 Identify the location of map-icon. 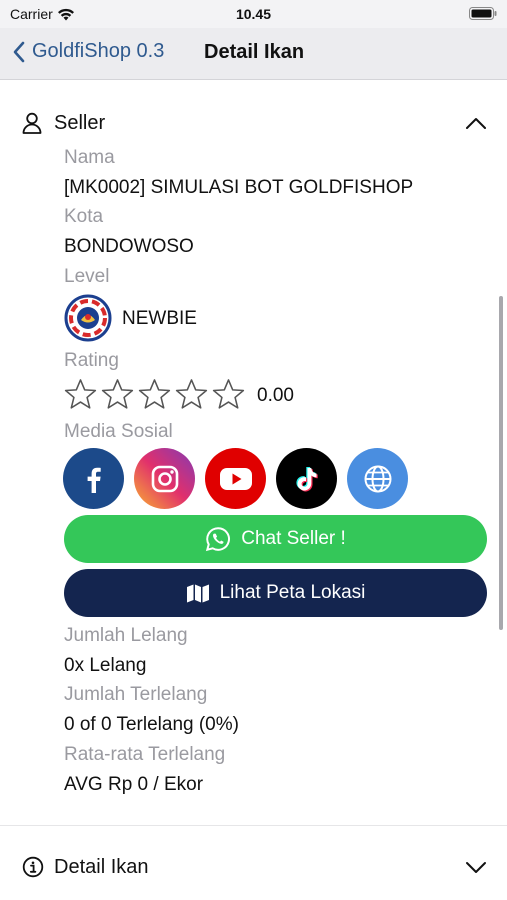
(197, 593).